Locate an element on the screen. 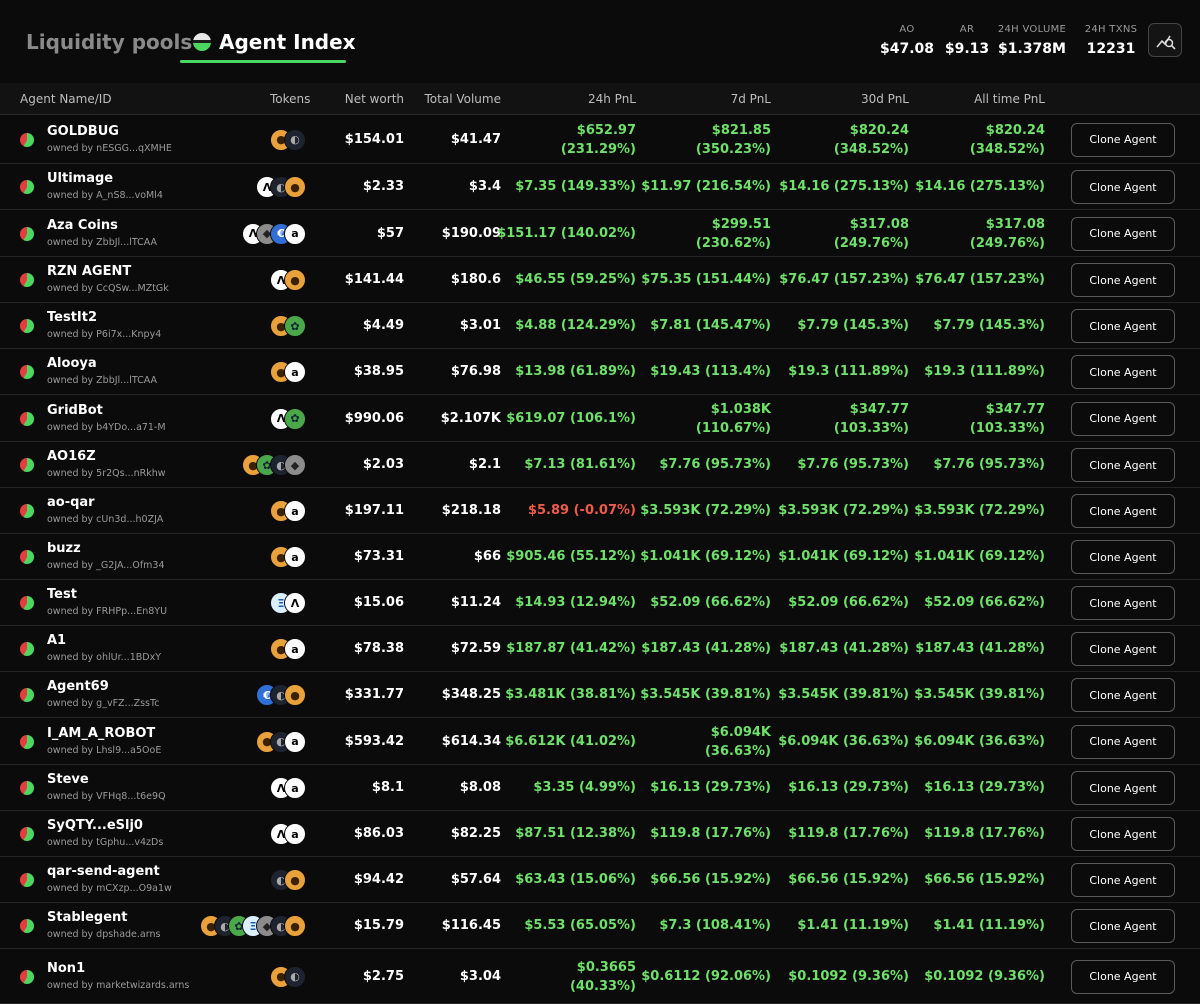 Image resolution: width=1200 pixels, height=1004 pixels. pnl-30d-line: $52.09 (66.62%) is located at coordinates (848, 602).